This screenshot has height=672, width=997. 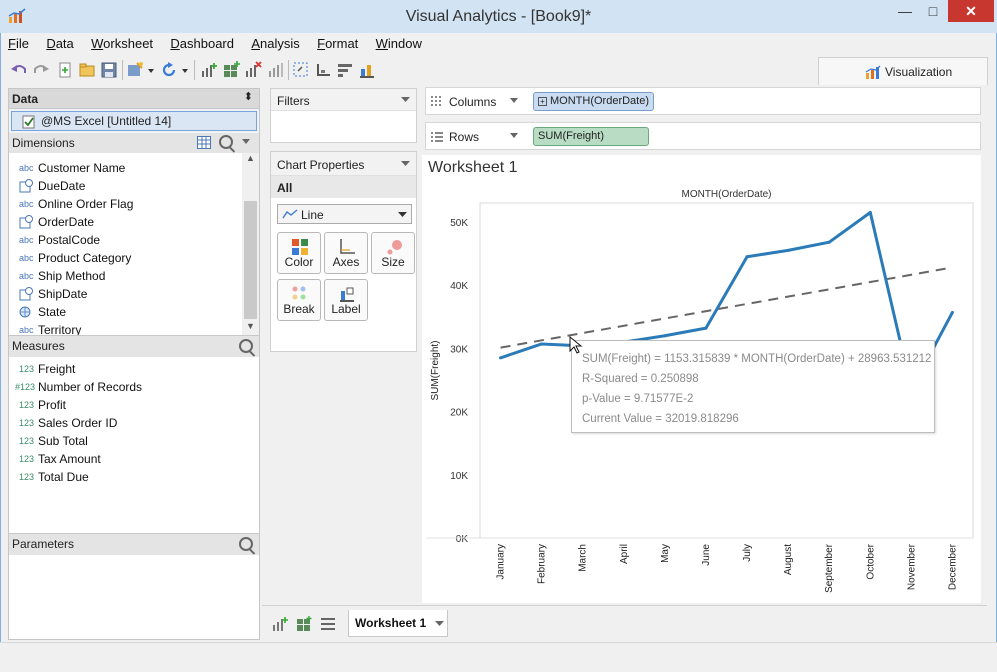 What do you see at coordinates (398, 623) in the screenshot?
I see `tab-worksheet-1: Worksheet 1` at bounding box center [398, 623].